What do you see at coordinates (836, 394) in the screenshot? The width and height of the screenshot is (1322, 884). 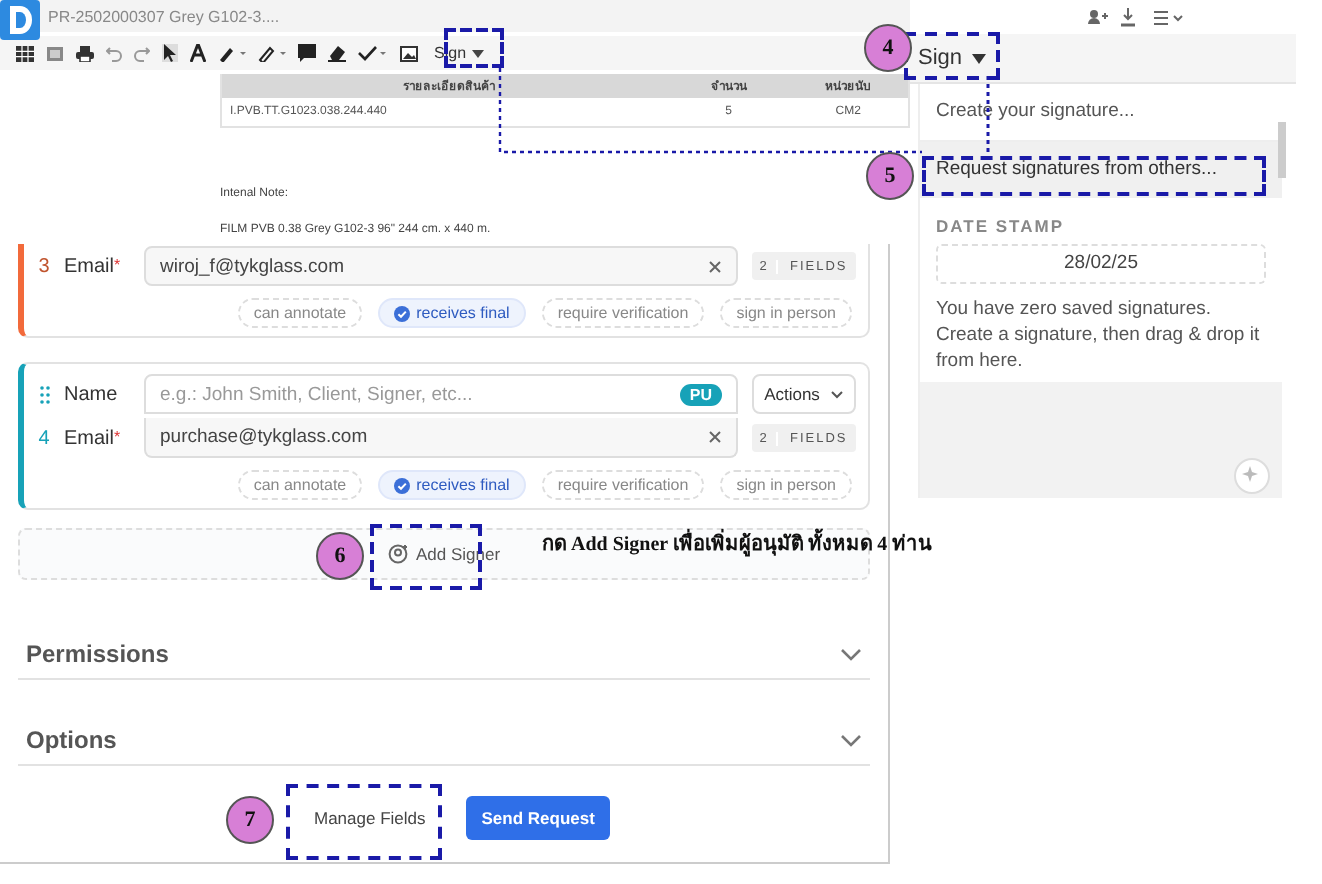 I see `chevron-down-icon` at bounding box center [836, 394].